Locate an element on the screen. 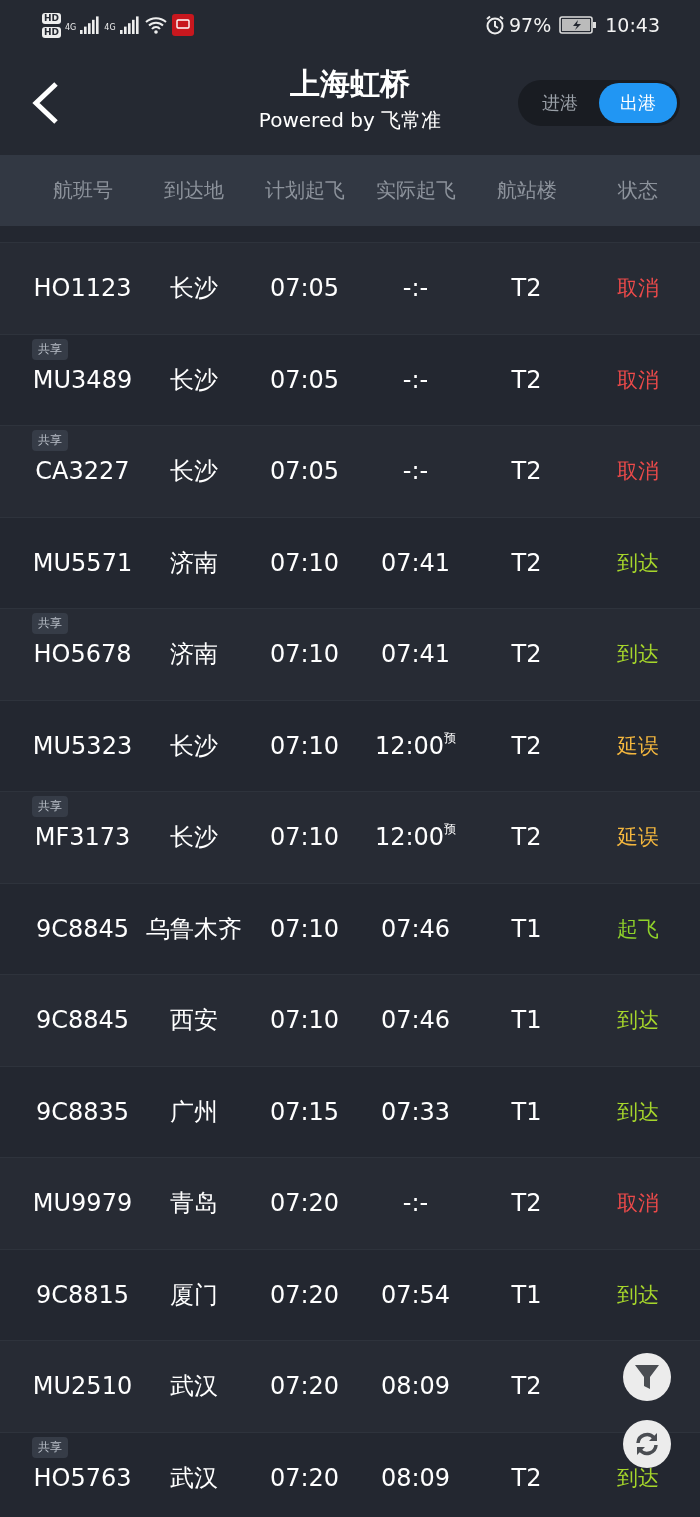 Image resolution: width=700 pixels, height=1517 pixels. destination: 厦门 is located at coordinates (193, 1295).